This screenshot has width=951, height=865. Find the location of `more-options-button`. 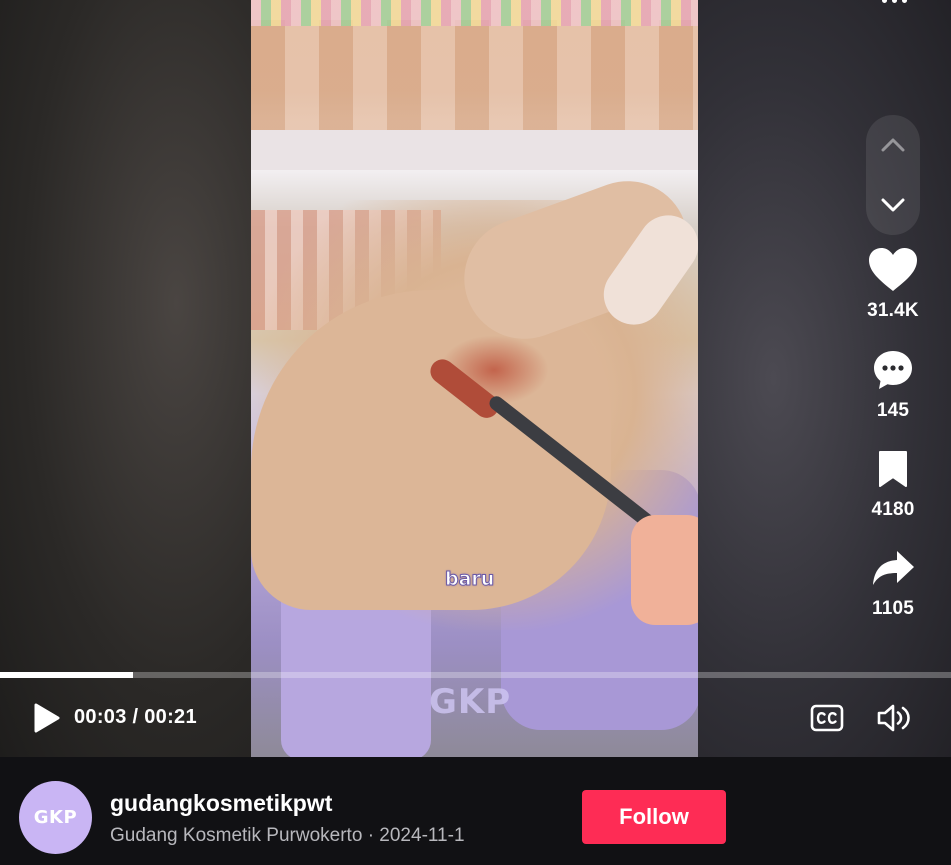

more-options-button is located at coordinates (894, 6).